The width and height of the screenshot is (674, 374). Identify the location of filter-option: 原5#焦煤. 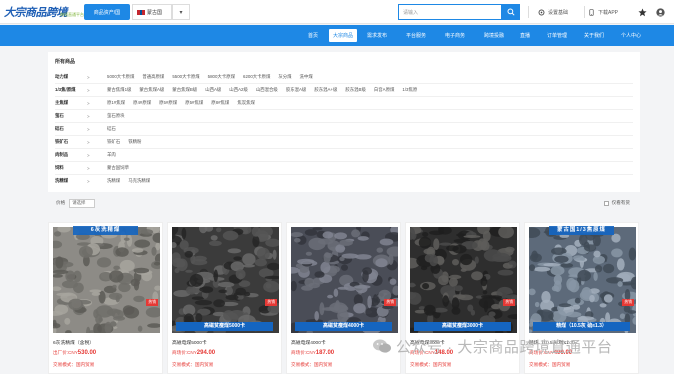
(194, 103).